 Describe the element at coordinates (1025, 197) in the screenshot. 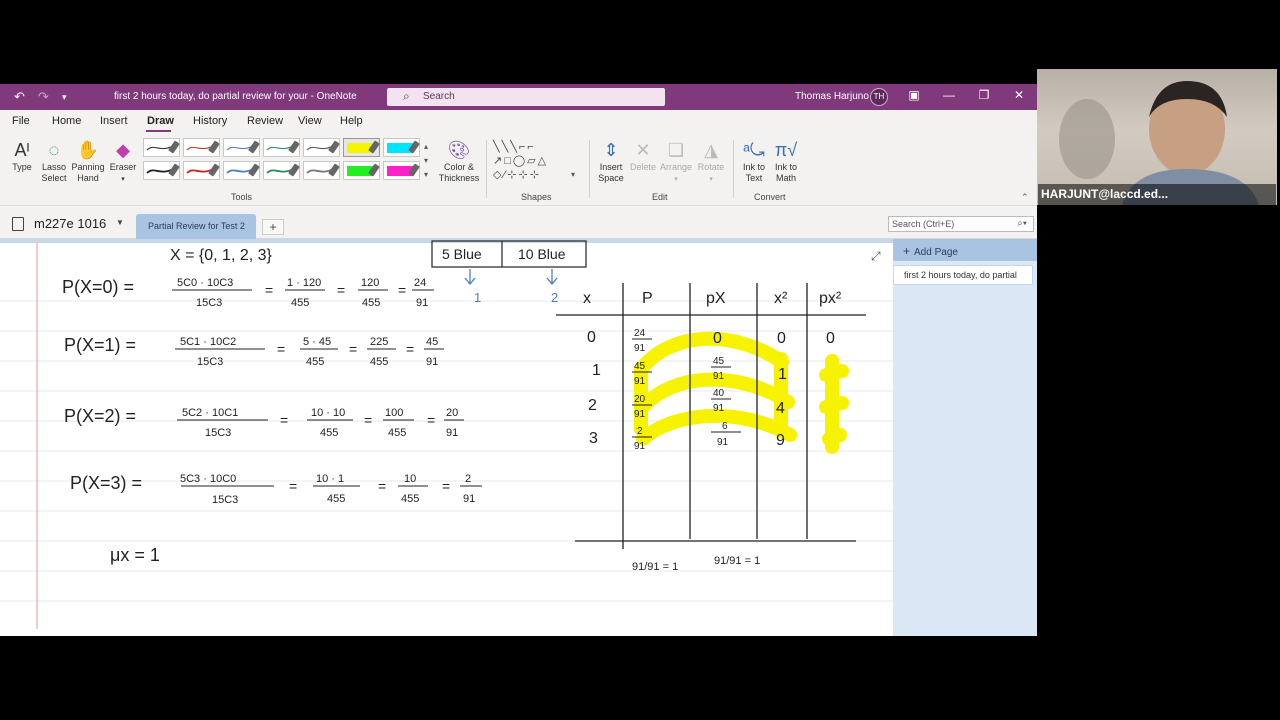

I see `collapse-ribbon-icon: ⌃` at that location.